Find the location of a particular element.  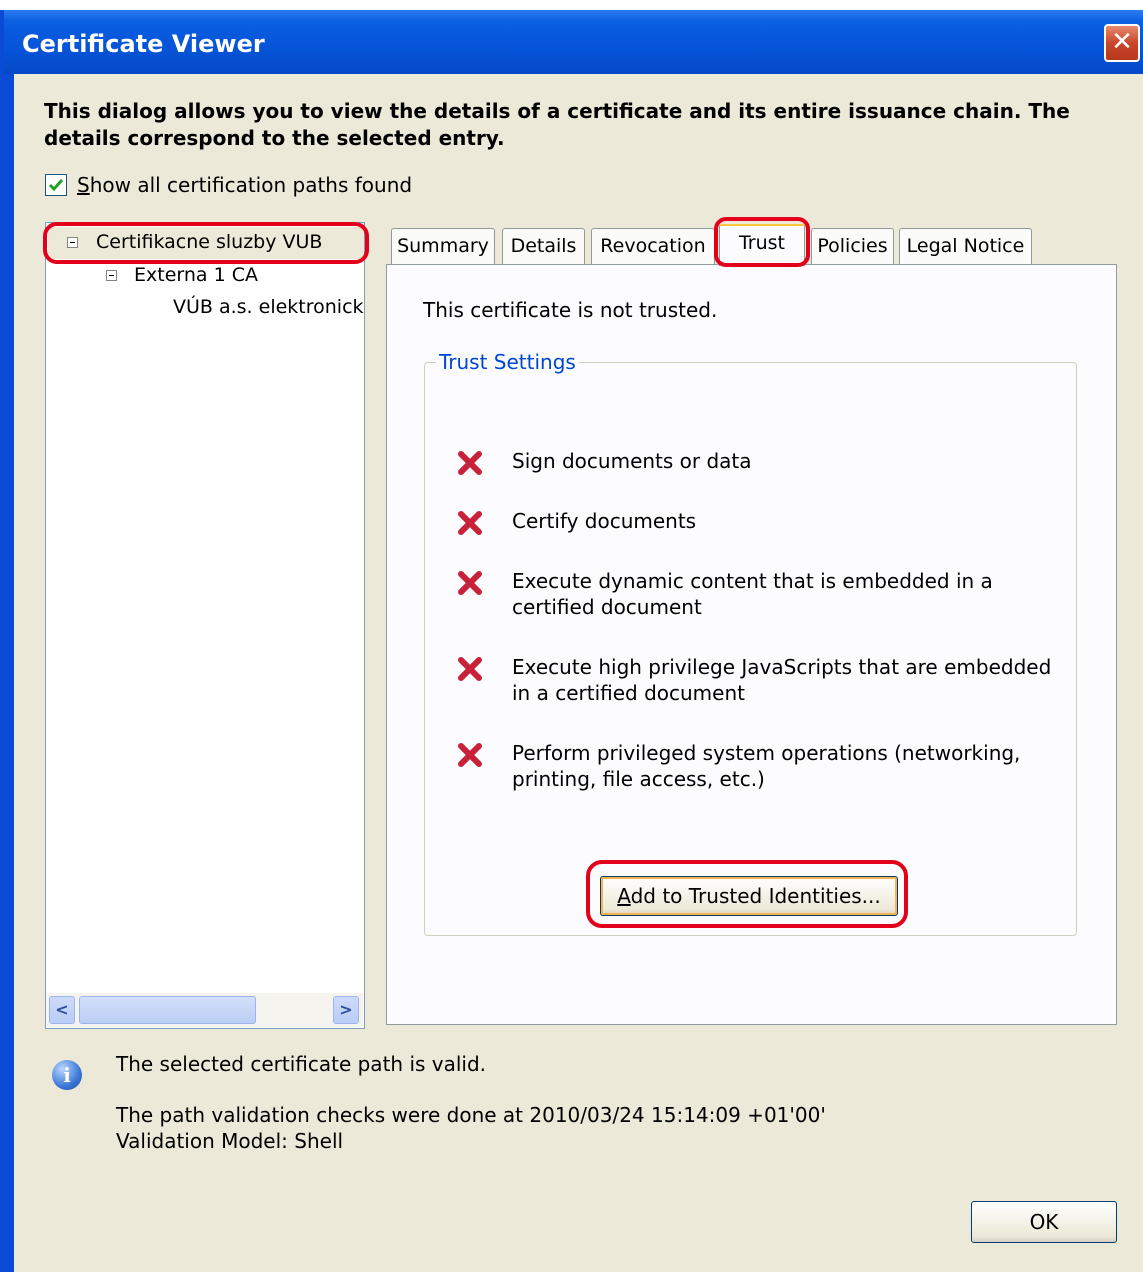

validation-model-text: Validation Model: Shell is located at coordinates (230, 1141).